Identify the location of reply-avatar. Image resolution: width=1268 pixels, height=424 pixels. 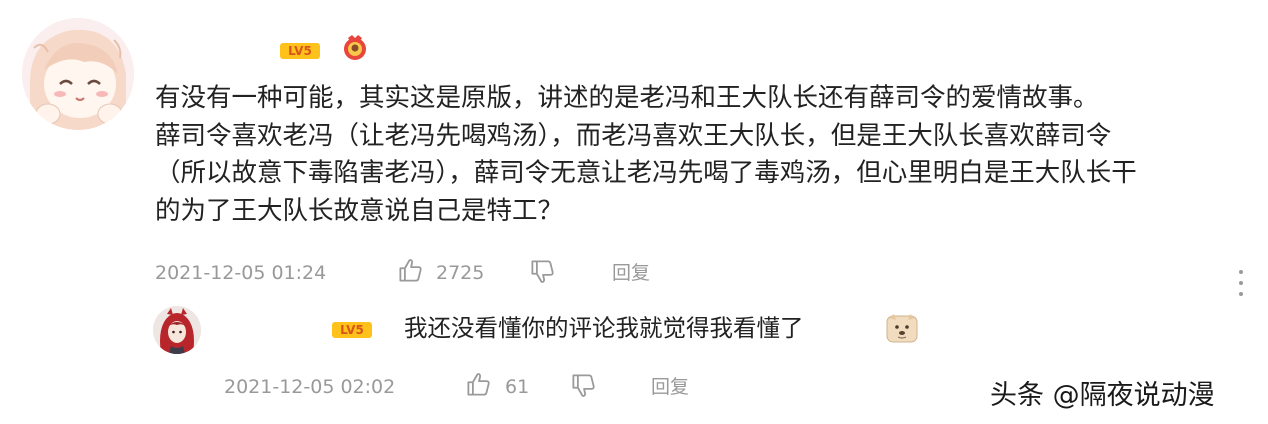
(177, 330).